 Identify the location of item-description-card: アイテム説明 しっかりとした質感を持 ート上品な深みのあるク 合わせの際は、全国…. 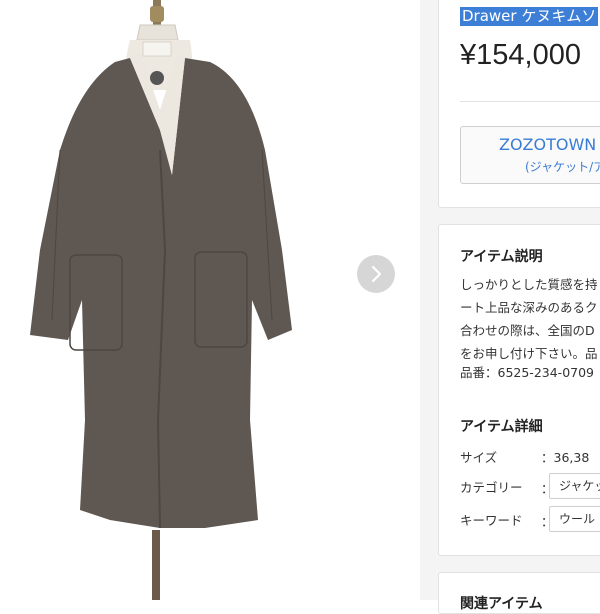
(519, 390).